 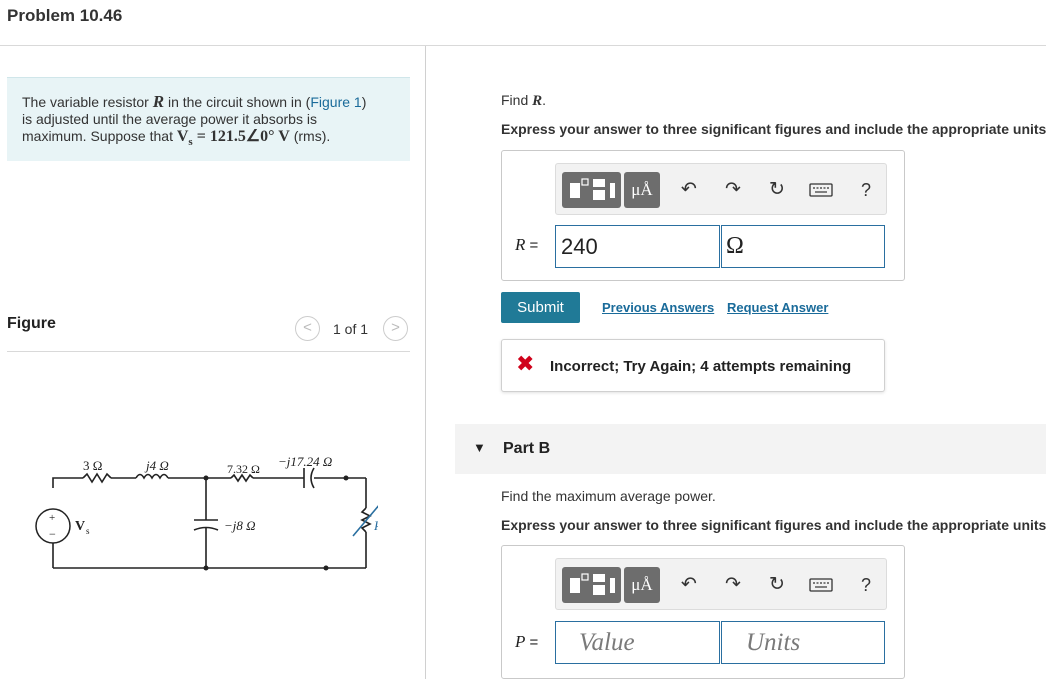 I want to click on next-figure-button: >, so click(x=395, y=328).